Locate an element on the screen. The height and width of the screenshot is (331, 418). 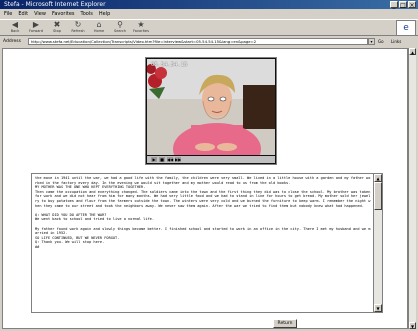
favorites-label: Favorites is located at coordinates (141, 31).